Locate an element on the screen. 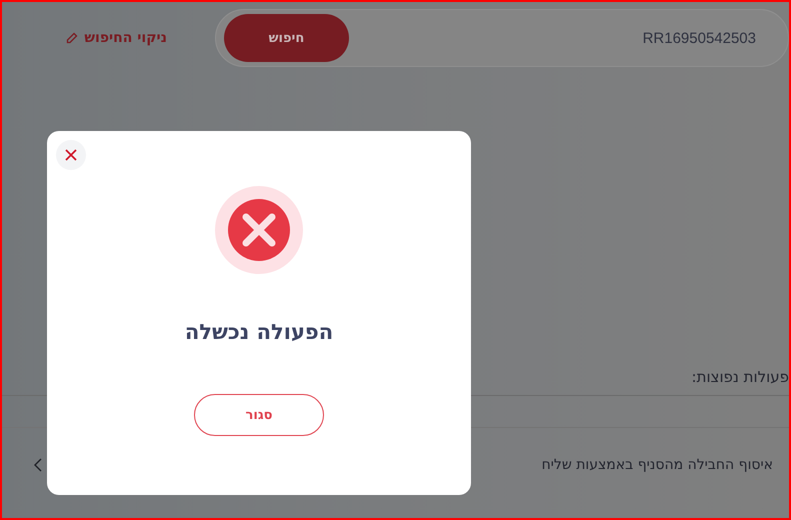 The image size is (791, 520). close-button is located at coordinates (71, 155).